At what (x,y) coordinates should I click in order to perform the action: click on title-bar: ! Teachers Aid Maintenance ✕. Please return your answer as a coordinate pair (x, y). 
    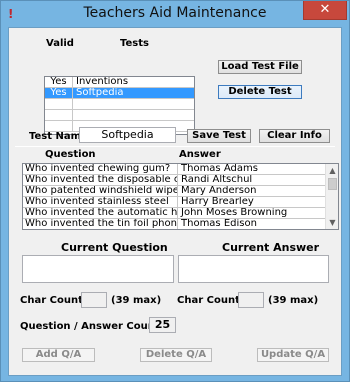
    Looking at the image, I should click on (175, 14).